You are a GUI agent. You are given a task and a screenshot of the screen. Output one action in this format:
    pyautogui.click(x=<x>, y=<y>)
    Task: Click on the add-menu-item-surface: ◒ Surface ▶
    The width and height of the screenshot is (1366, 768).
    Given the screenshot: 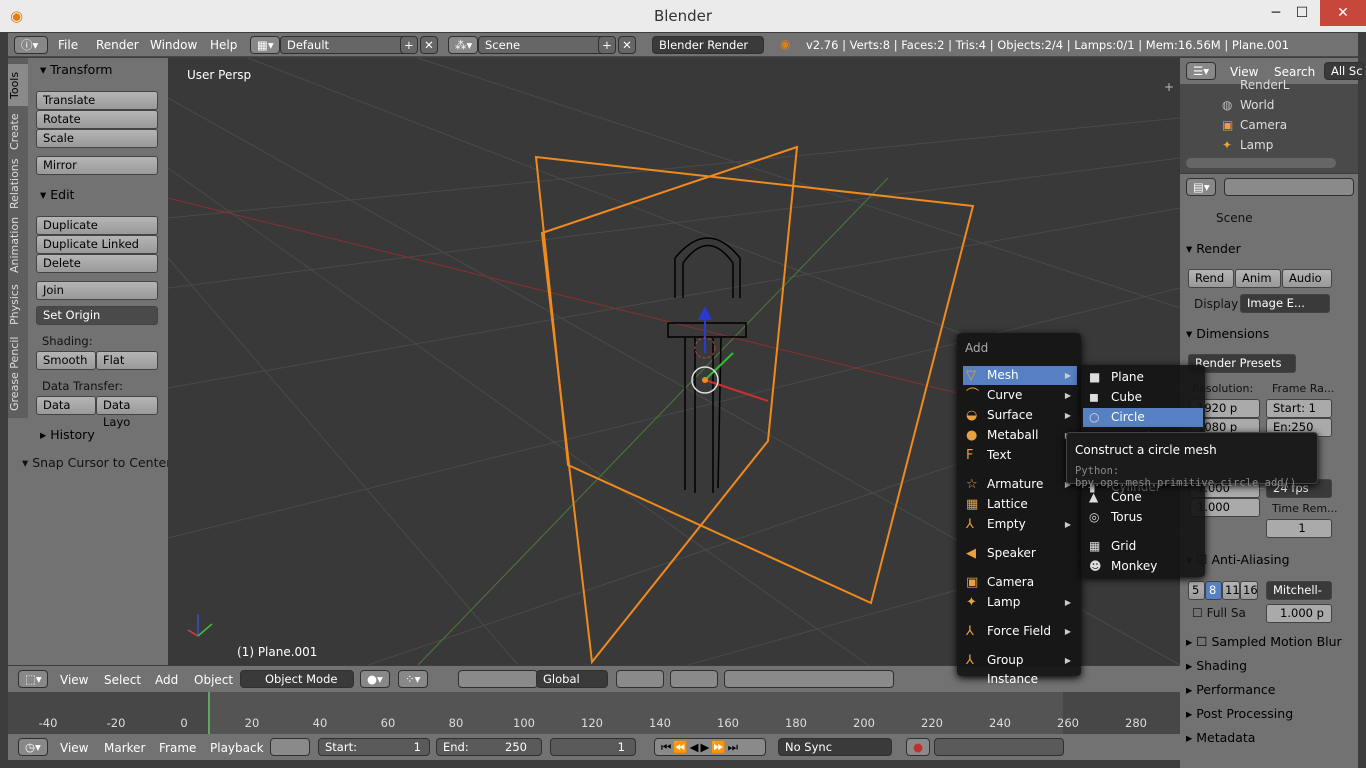 What is the action you would take?
    pyautogui.click(x=1020, y=415)
    